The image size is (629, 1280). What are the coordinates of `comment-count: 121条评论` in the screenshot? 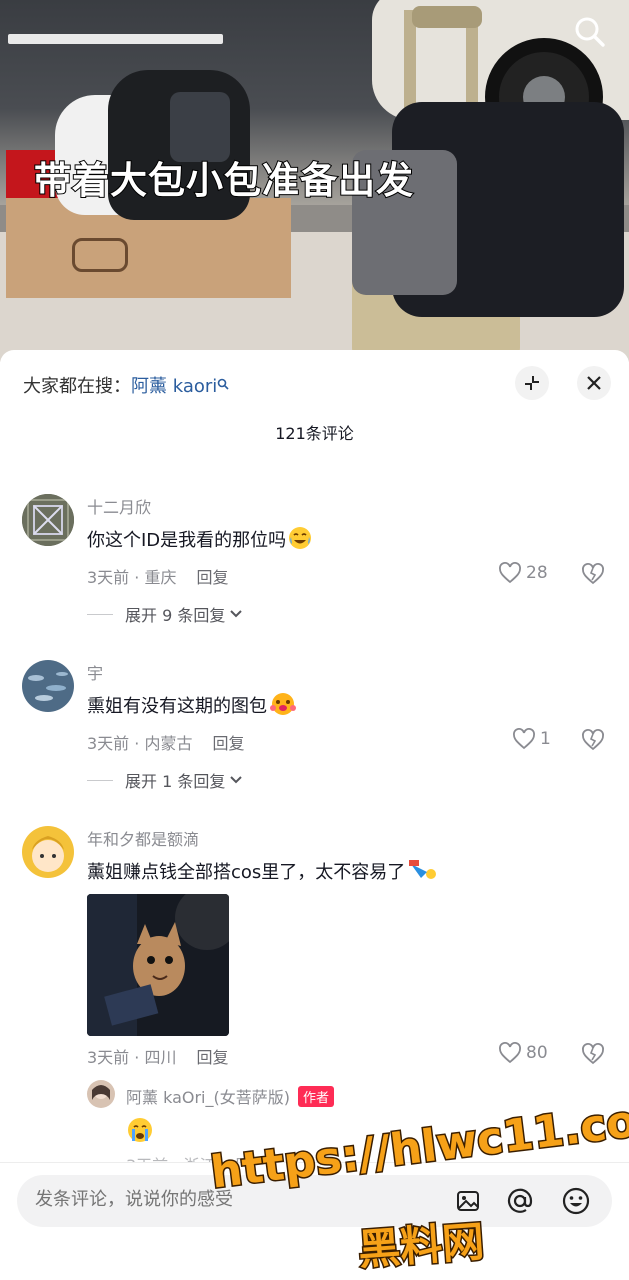 It's located at (314, 433).